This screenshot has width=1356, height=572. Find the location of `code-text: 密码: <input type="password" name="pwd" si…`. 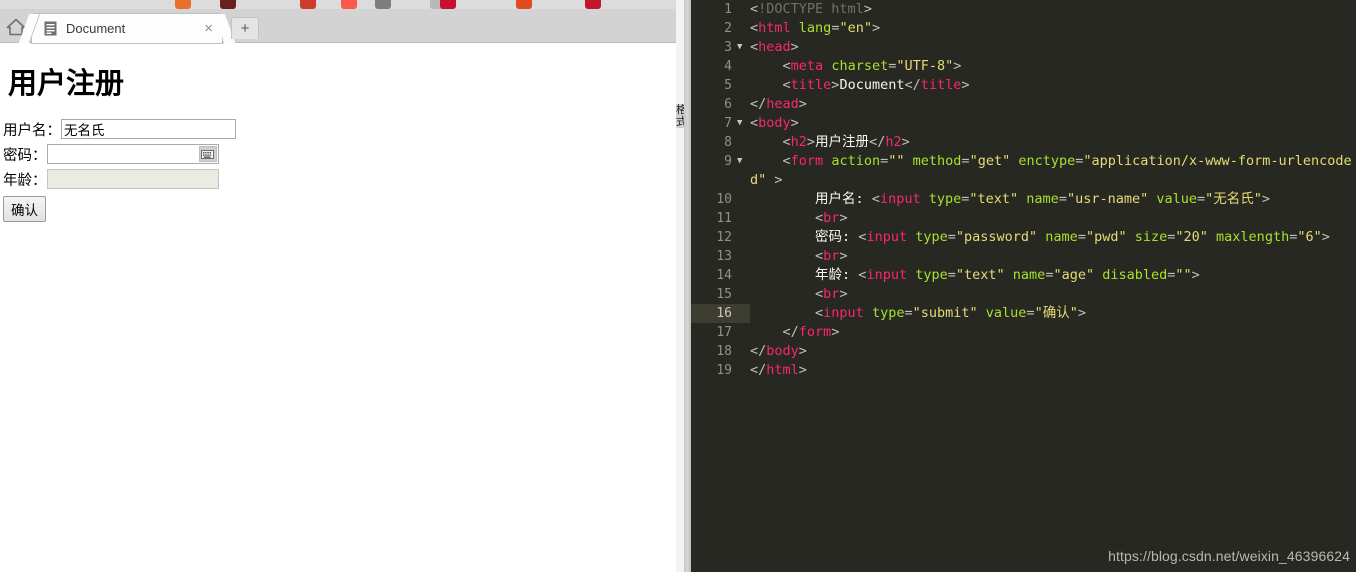

code-text: 密码: <input type="password" name="pwd" si… is located at coordinates (1072, 237).